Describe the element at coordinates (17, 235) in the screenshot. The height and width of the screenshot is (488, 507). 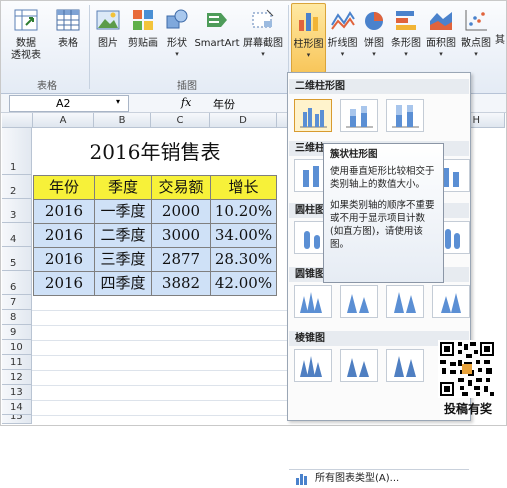
I see `row-header-4: 4` at that location.